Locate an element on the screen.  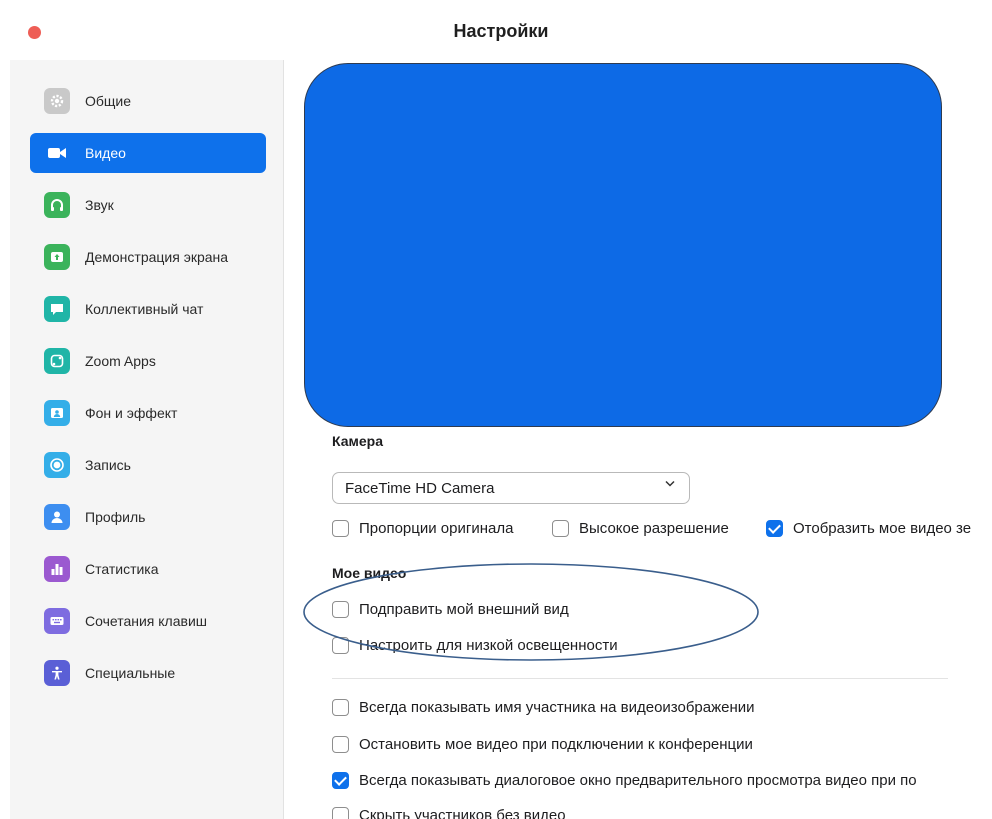
sidebar-item-recording: Запись is located at coordinates (148, 465).